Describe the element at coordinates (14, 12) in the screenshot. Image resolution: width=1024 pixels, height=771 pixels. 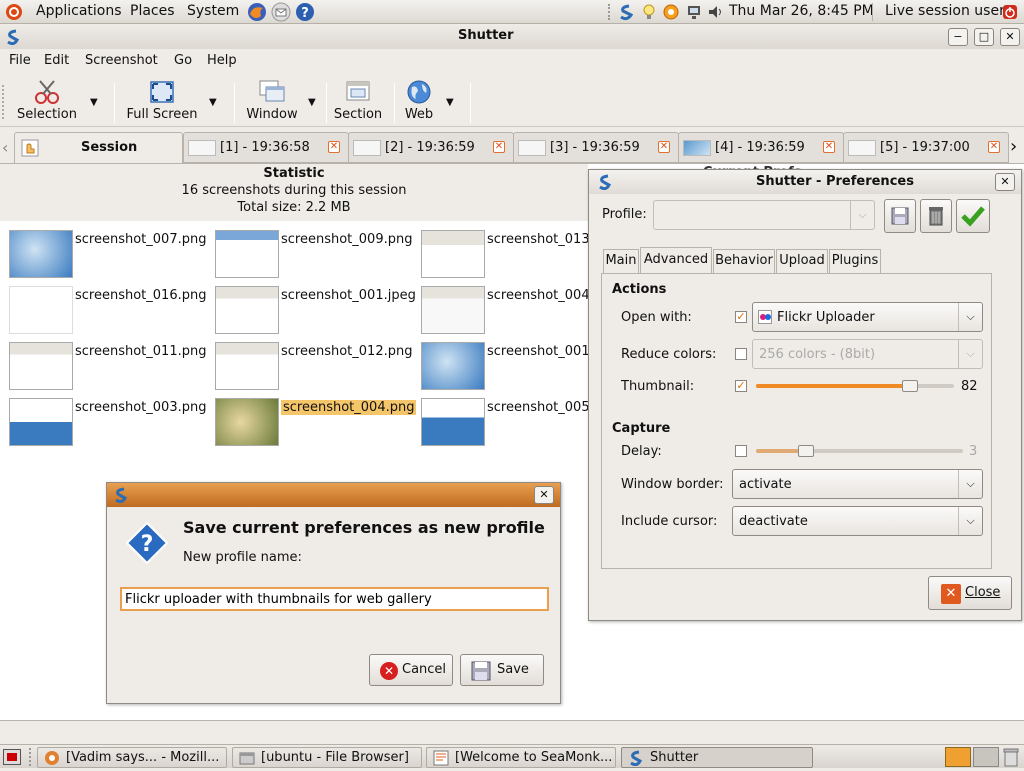
I see `ubuntu-logo-icon` at that location.